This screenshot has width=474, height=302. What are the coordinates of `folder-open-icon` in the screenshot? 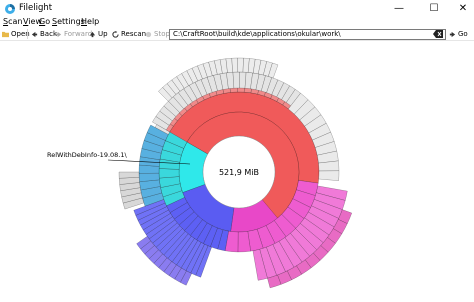 It's located at (5, 34).